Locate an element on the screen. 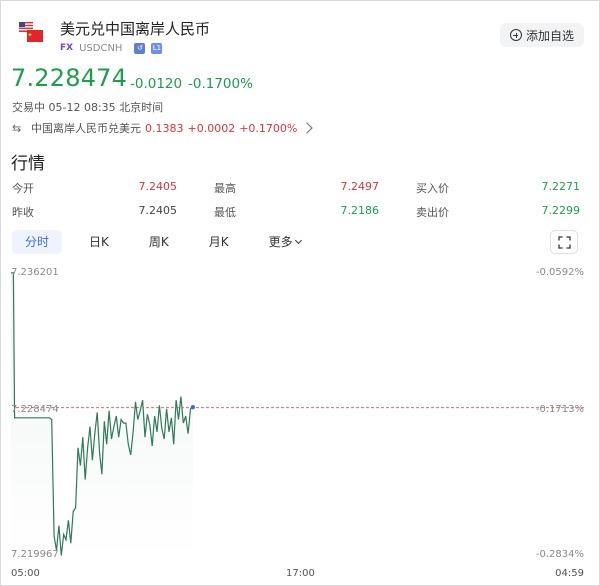  bid-label: 买入价 is located at coordinates (432, 188).